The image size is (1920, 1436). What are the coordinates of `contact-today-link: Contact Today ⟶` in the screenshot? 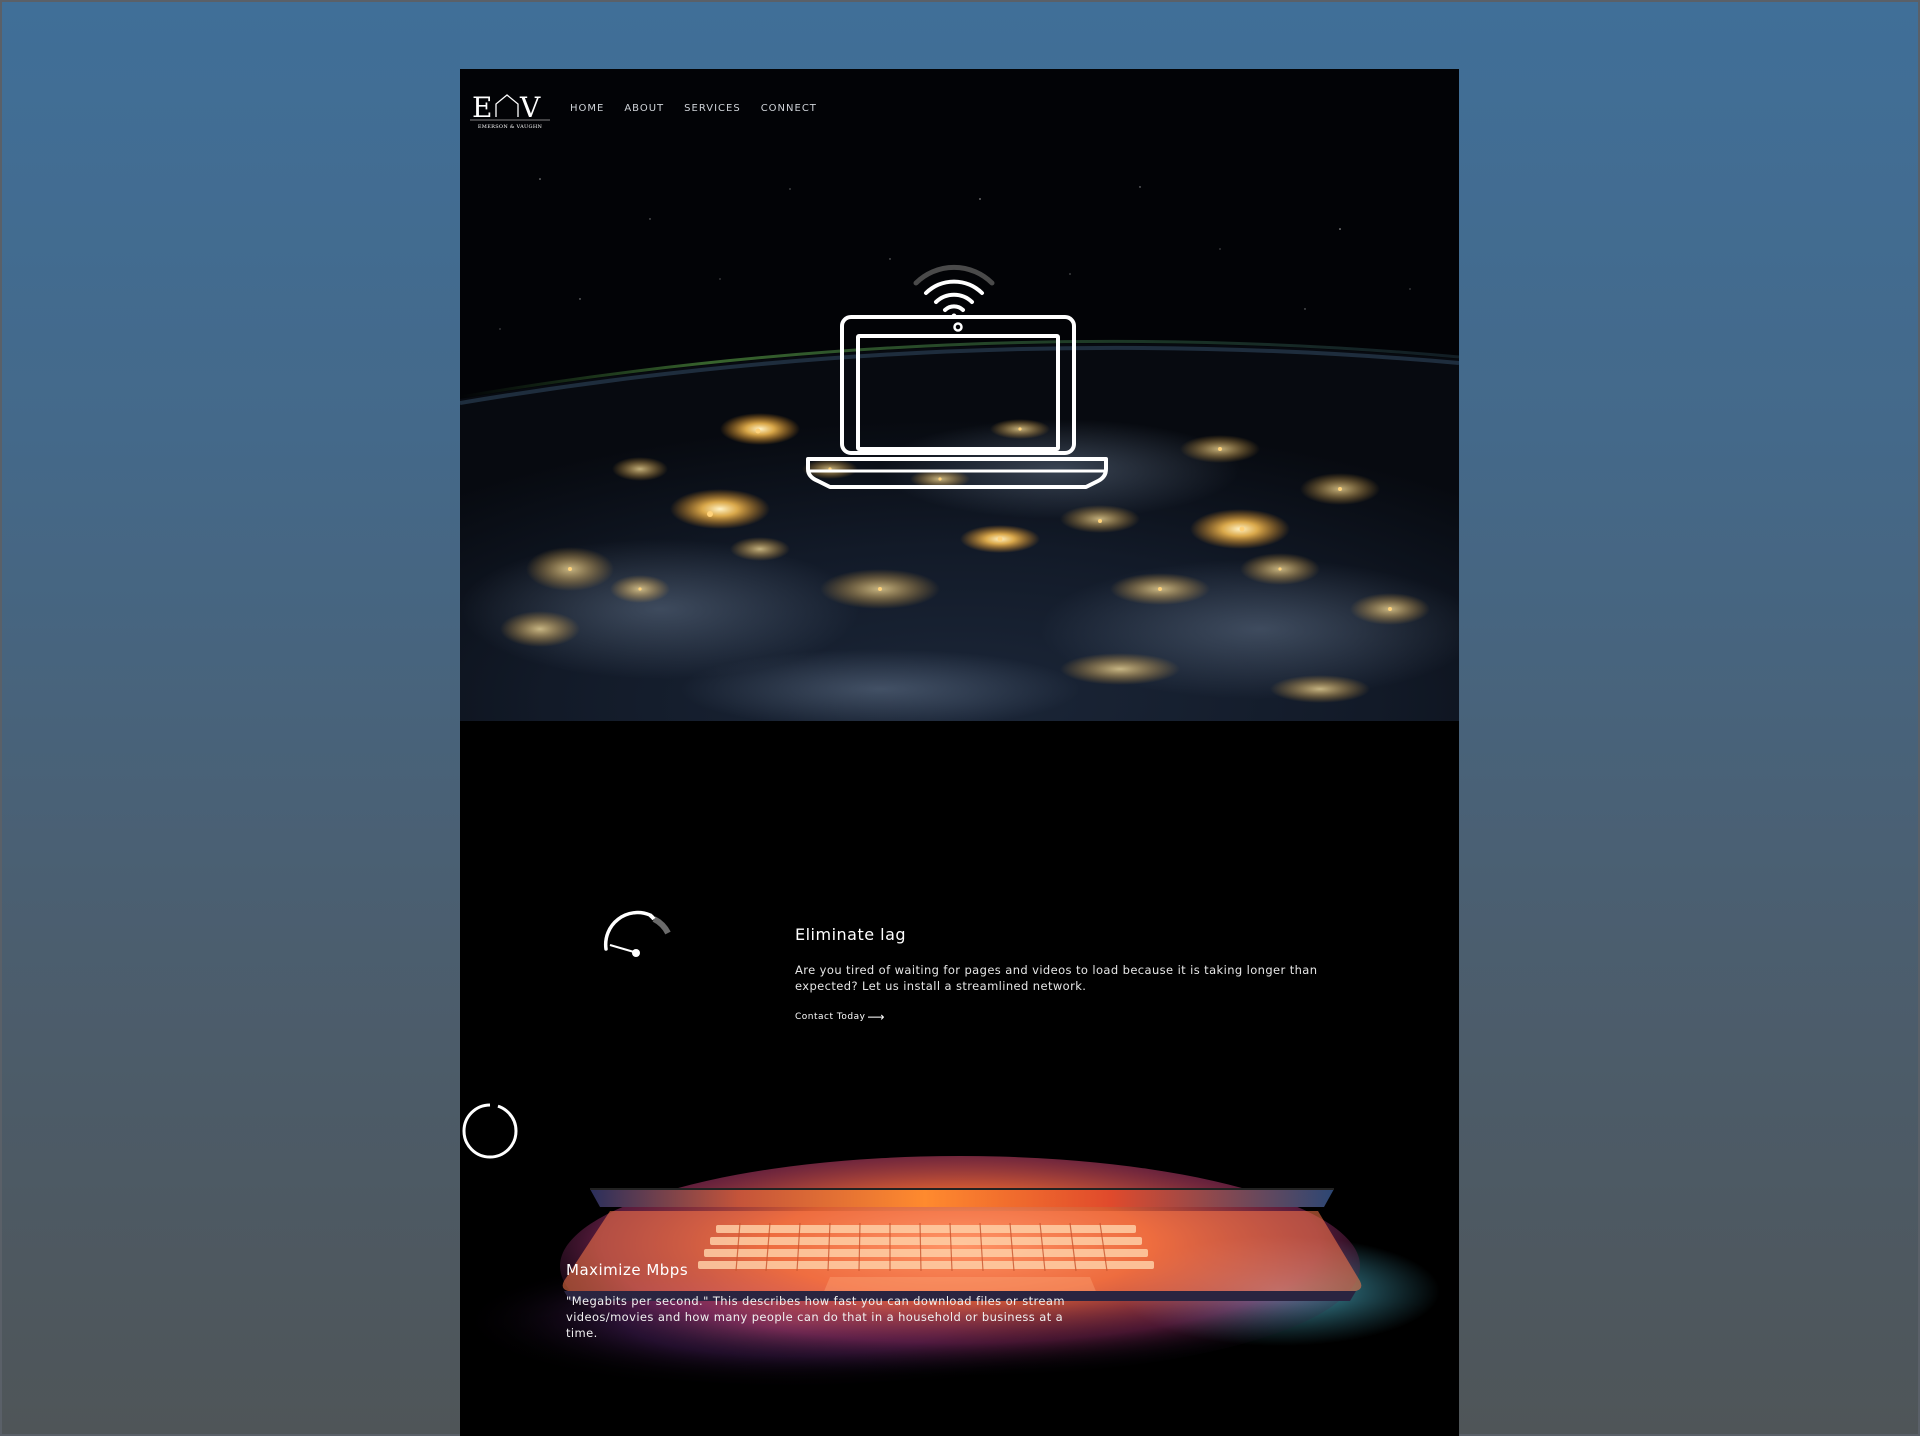 It's located at (840, 1017).